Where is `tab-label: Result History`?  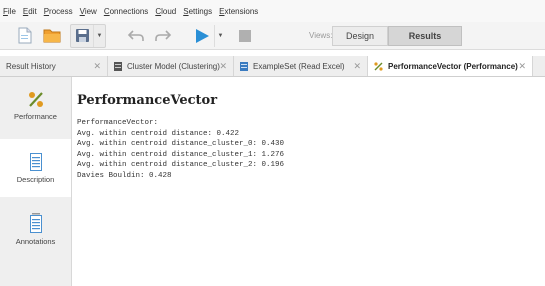 tab-label: Result History is located at coordinates (31, 66).